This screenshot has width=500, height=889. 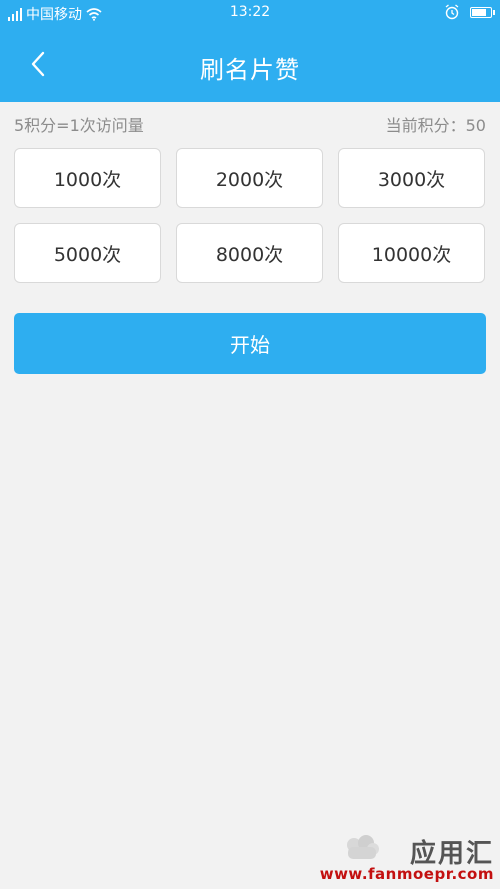 What do you see at coordinates (363, 847) in the screenshot?
I see `watermark-logo-icon` at bounding box center [363, 847].